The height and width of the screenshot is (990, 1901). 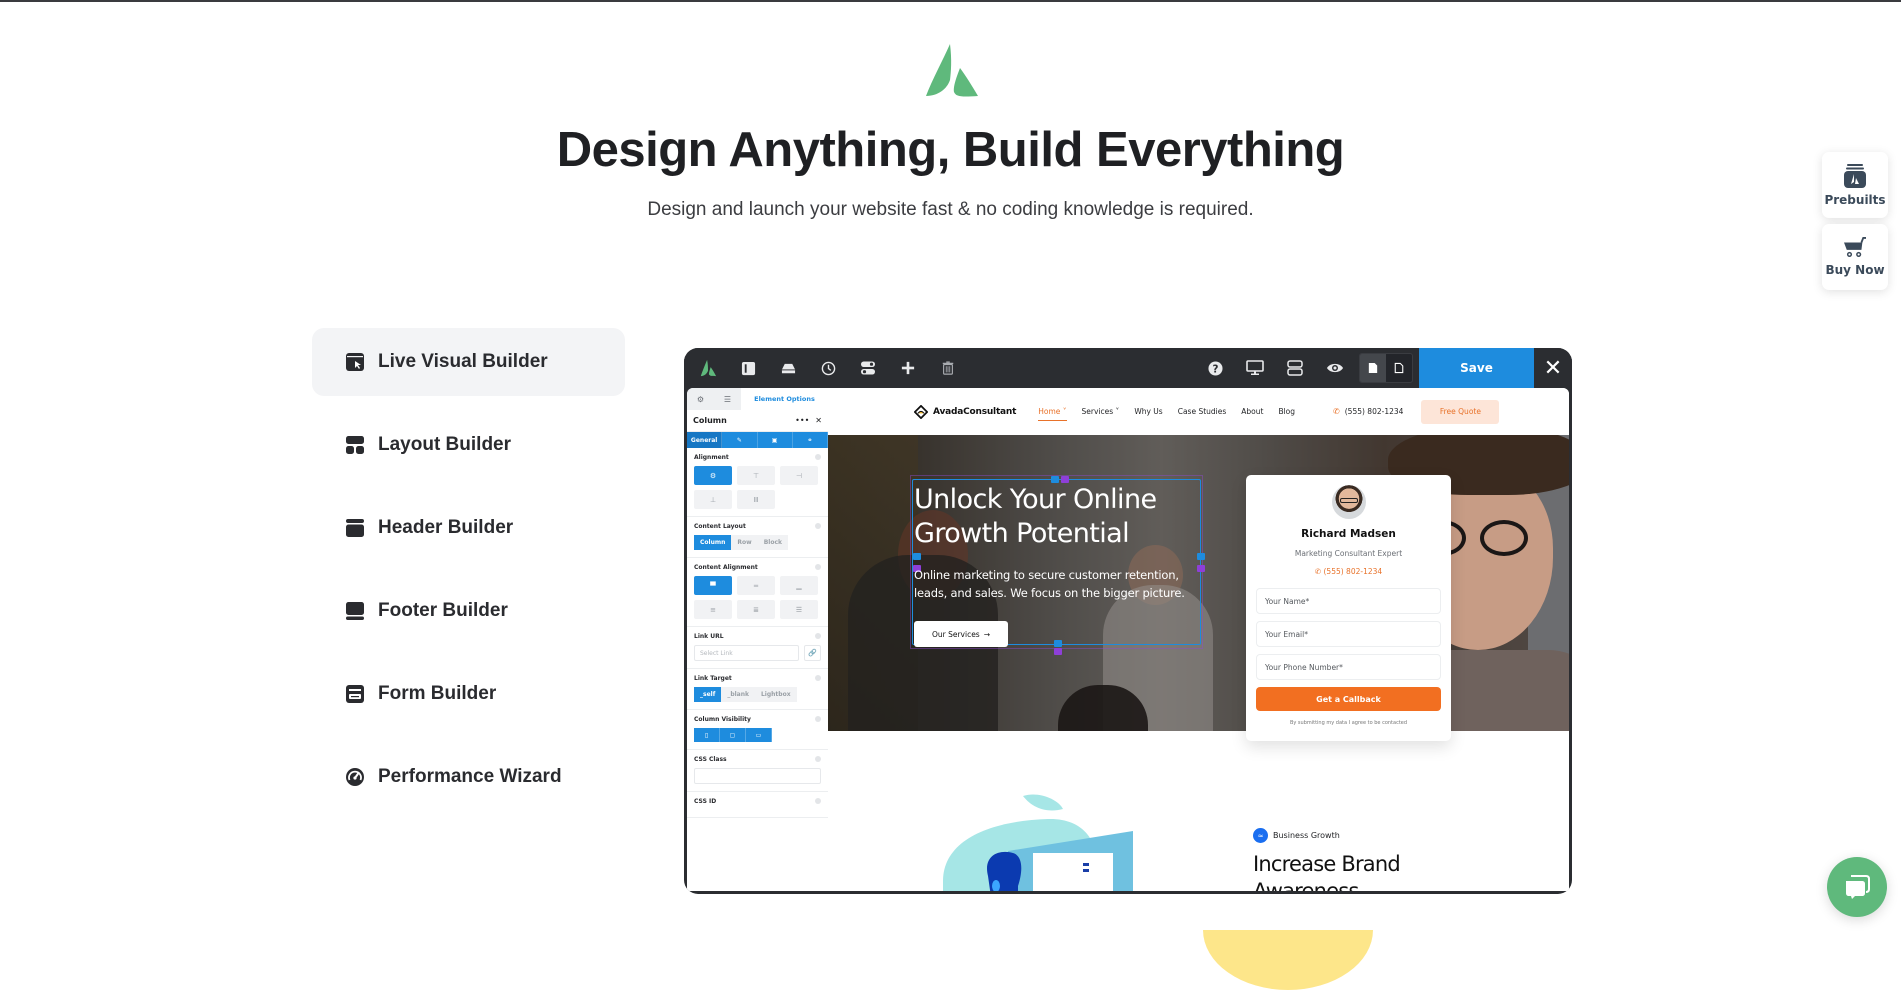 I want to click on content-space-around-button: ≣, so click(x=756, y=609).